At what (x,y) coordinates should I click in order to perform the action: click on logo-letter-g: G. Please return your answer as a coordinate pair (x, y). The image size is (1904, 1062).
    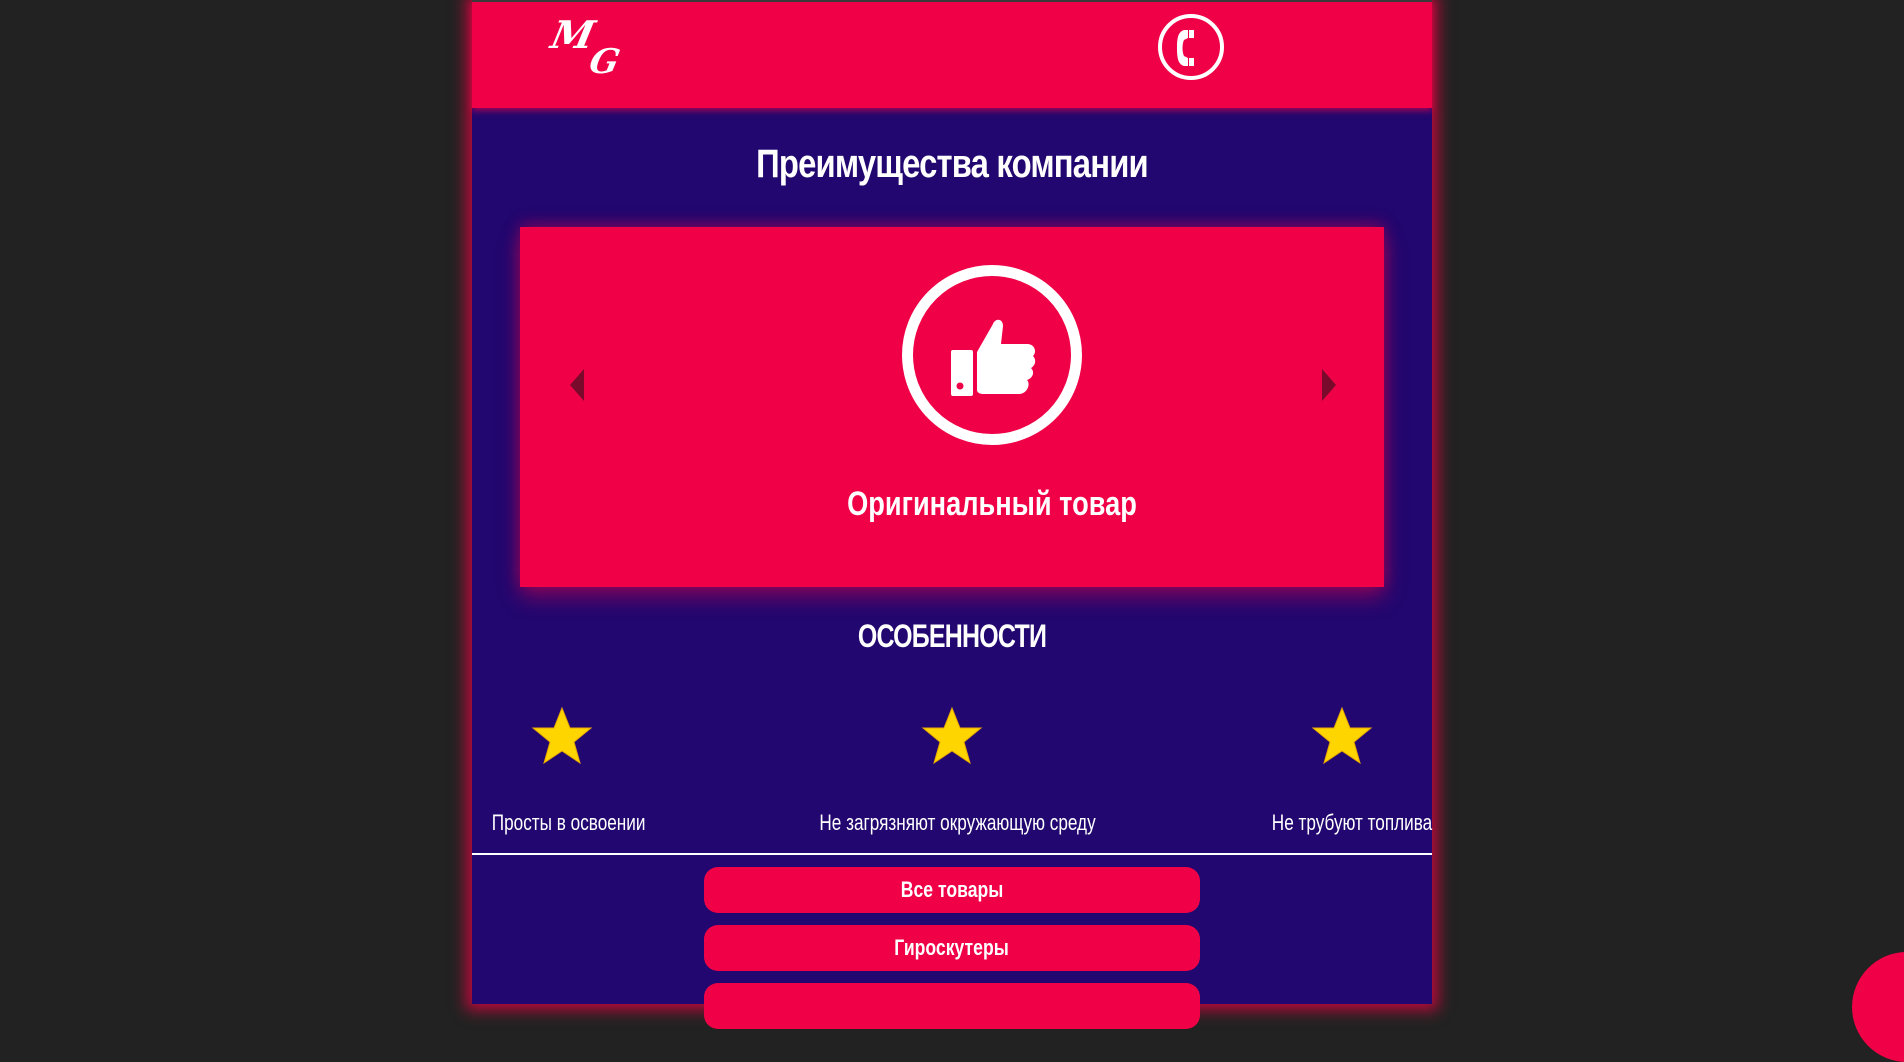
    Looking at the image, I should click on (604, 62).